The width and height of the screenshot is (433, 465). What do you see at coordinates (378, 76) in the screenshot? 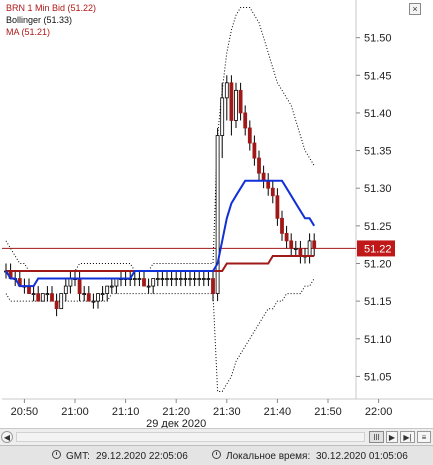
I see `y-tick-label: 51.45` at bounding box center [378, 76].